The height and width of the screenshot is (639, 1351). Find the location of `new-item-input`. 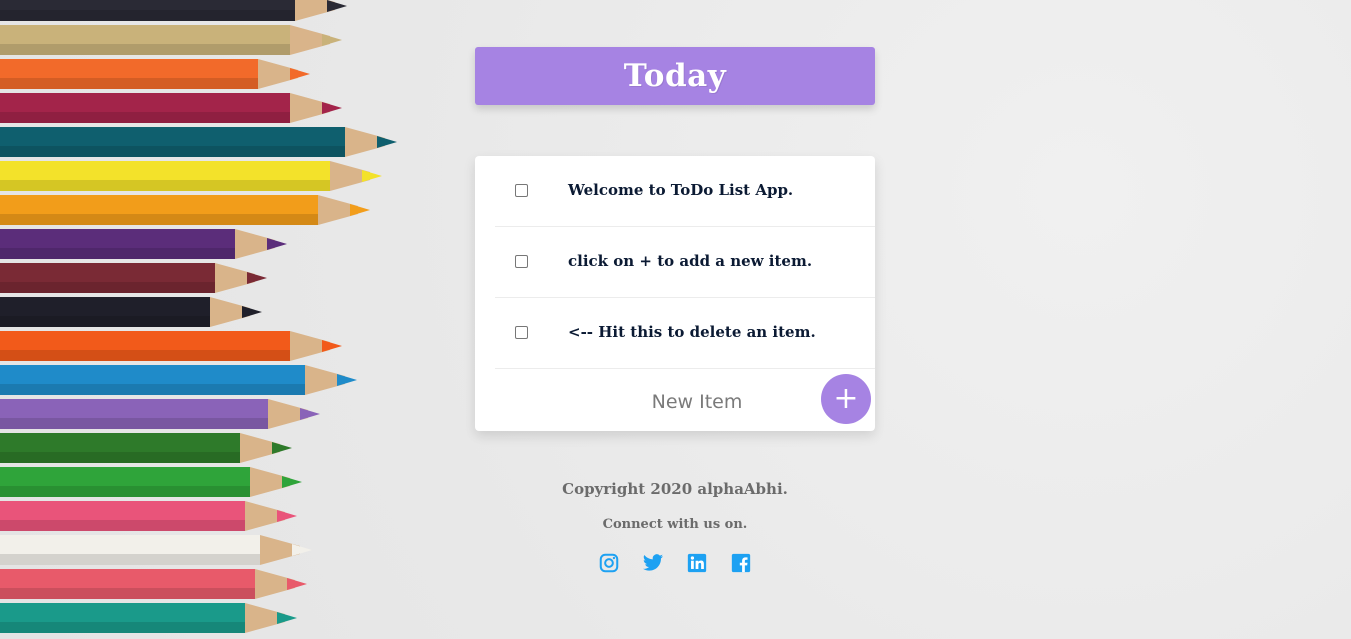

new-item-input is located at coordinates (697, 402).